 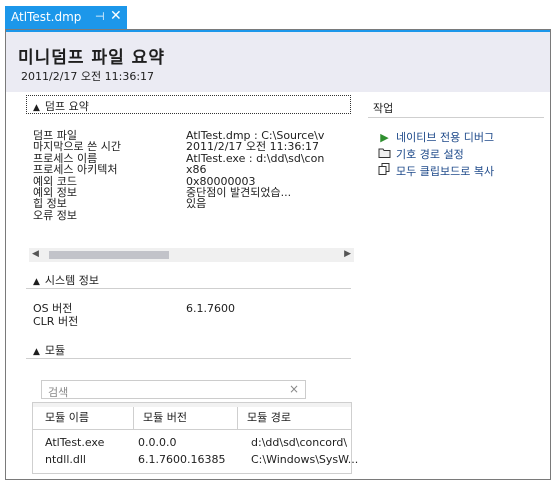 I want to click on modules-toggle: ▲ 모듈, so click(x=49, y=350).